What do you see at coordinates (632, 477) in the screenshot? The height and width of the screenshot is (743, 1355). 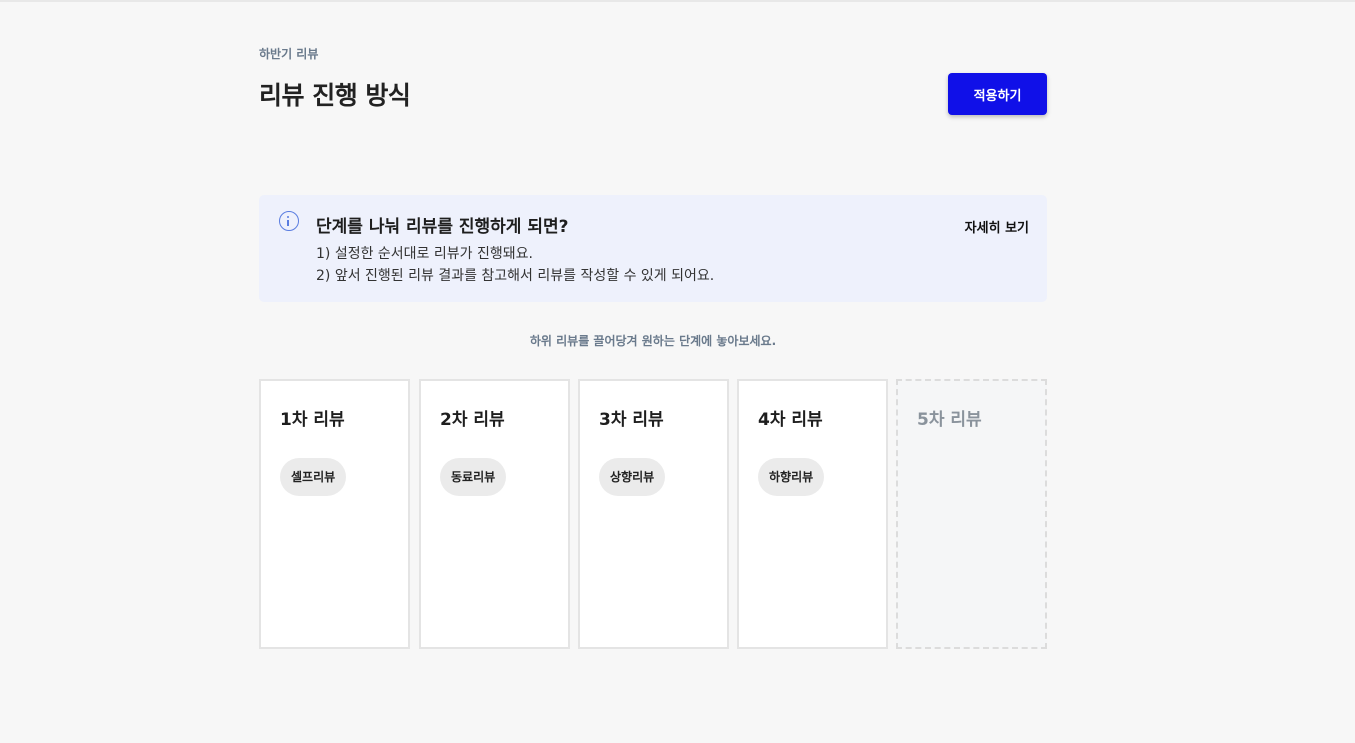 I see `review-chip-upward: 상향리뷰` at bounding box center [632, 477].